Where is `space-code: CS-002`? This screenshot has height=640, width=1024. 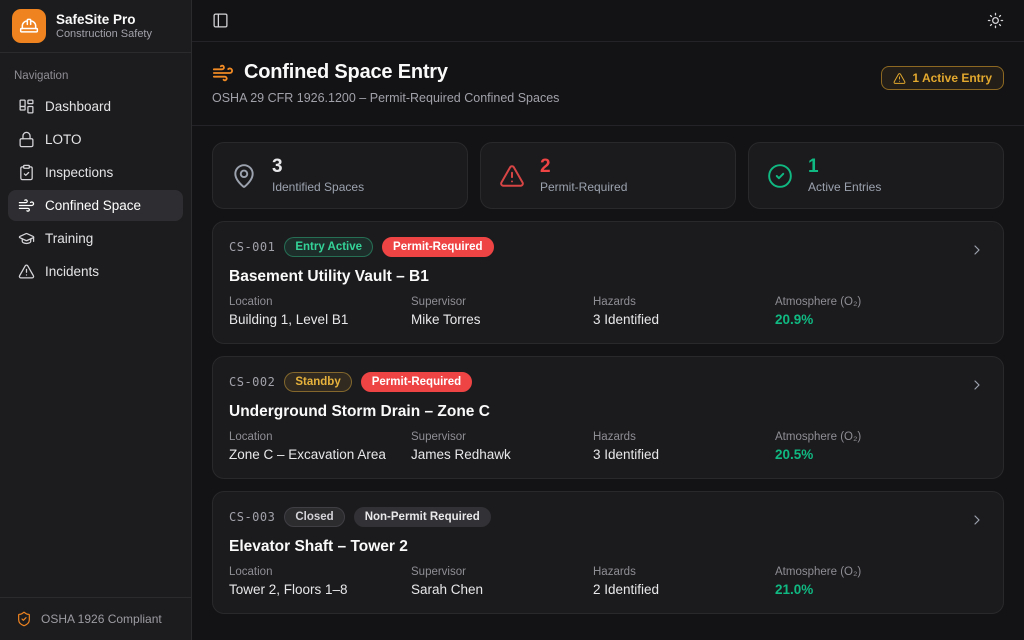 space-code: CS-002 is located at coordinates (252, 382).